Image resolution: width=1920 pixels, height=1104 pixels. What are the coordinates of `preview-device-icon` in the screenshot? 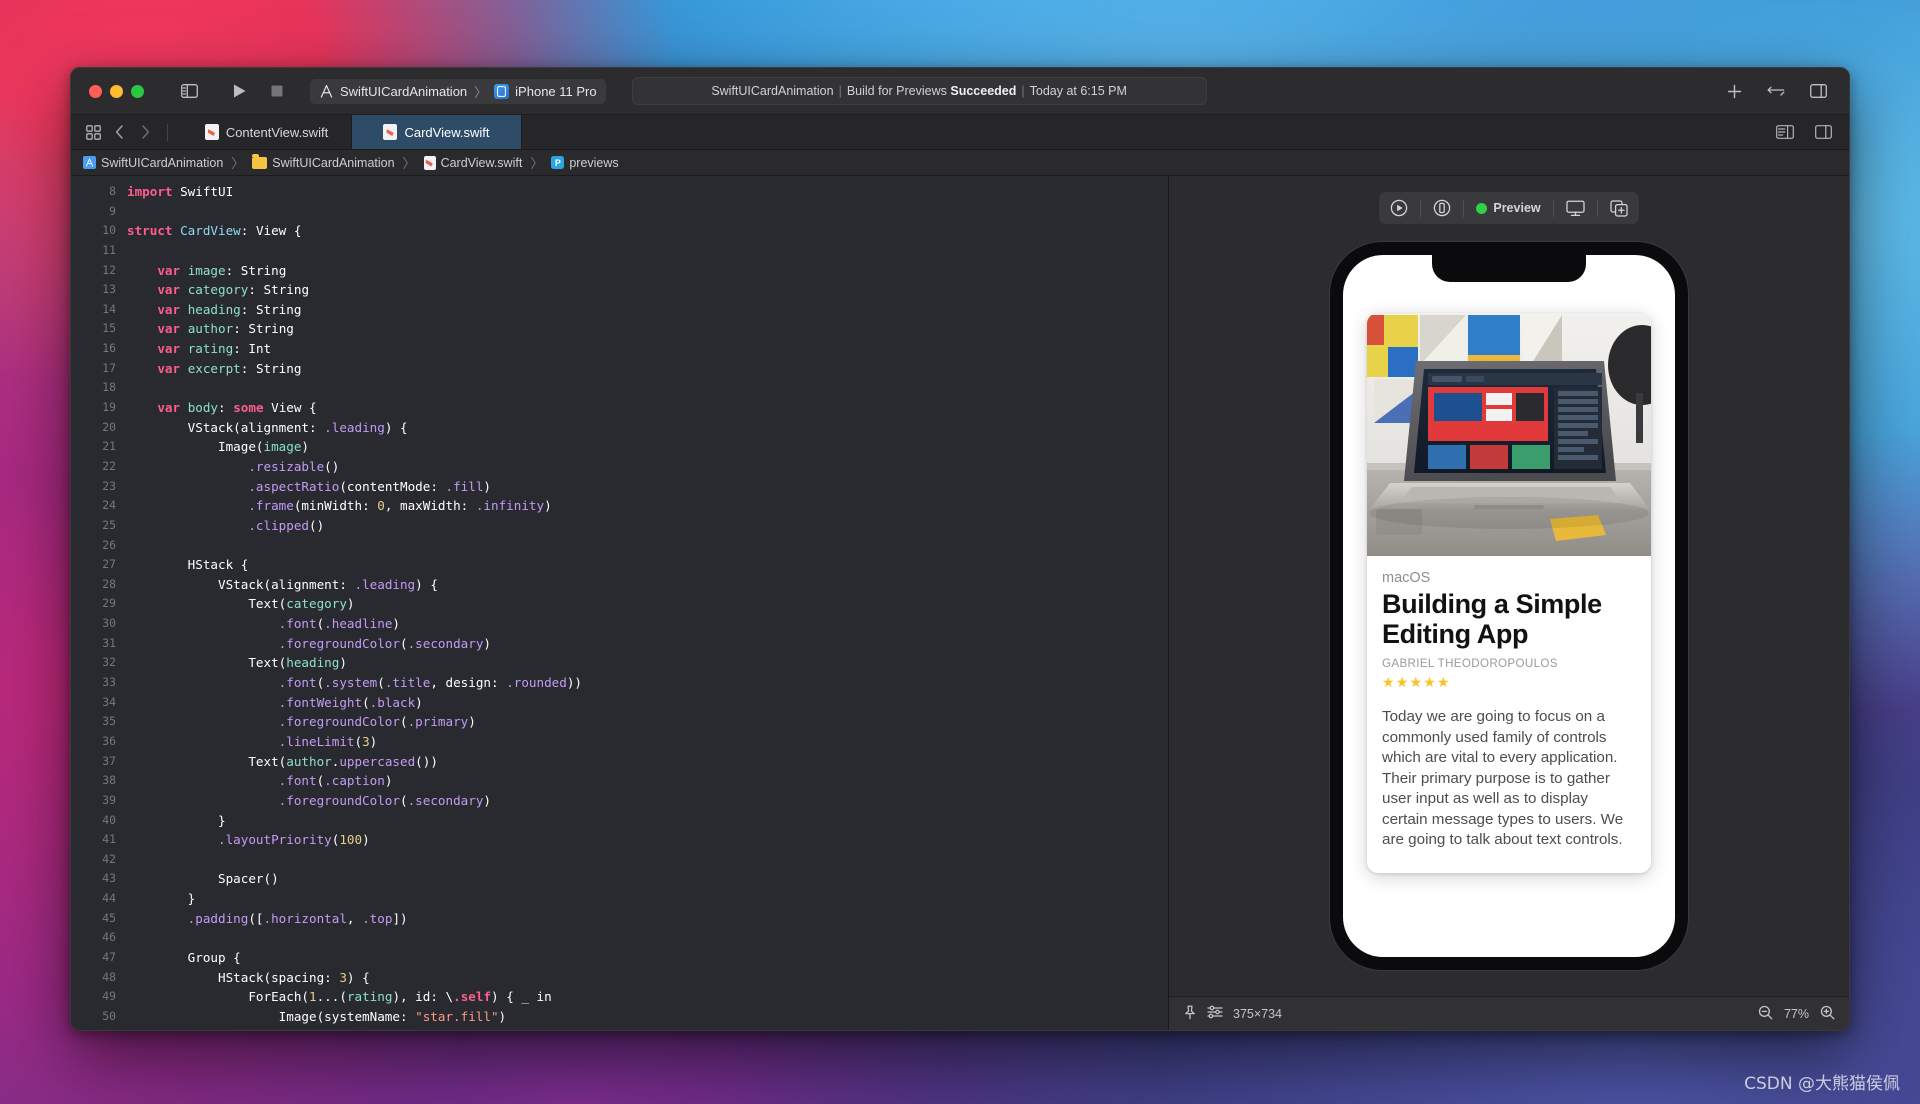 It's located at (1442, 208).